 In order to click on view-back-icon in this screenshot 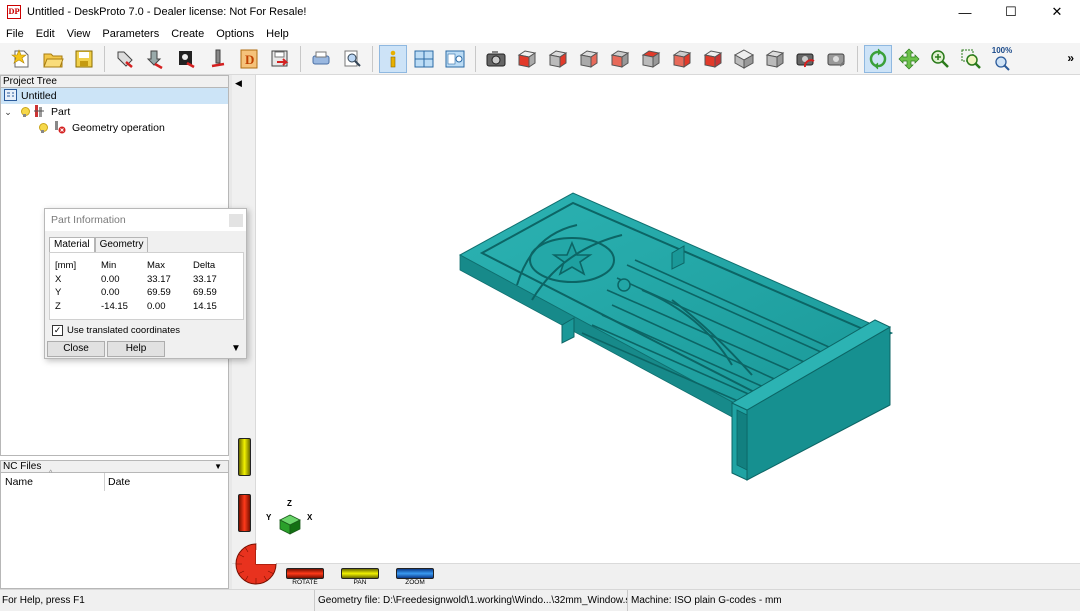, I will do `click(558, 59)`.